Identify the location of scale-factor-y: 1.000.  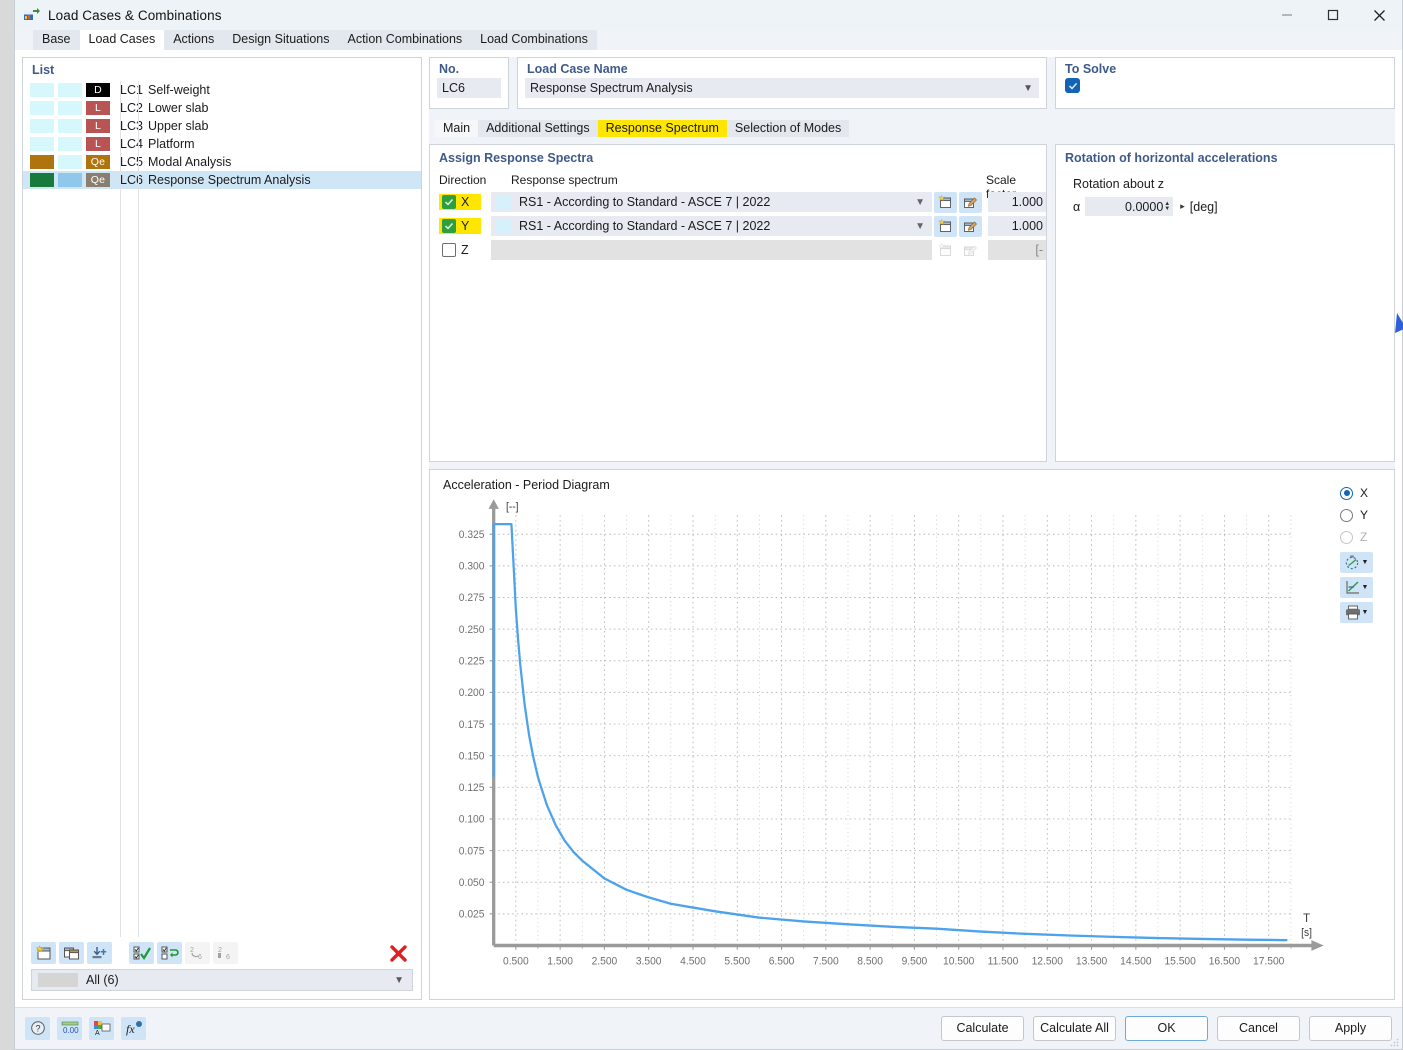
(1017, 226).